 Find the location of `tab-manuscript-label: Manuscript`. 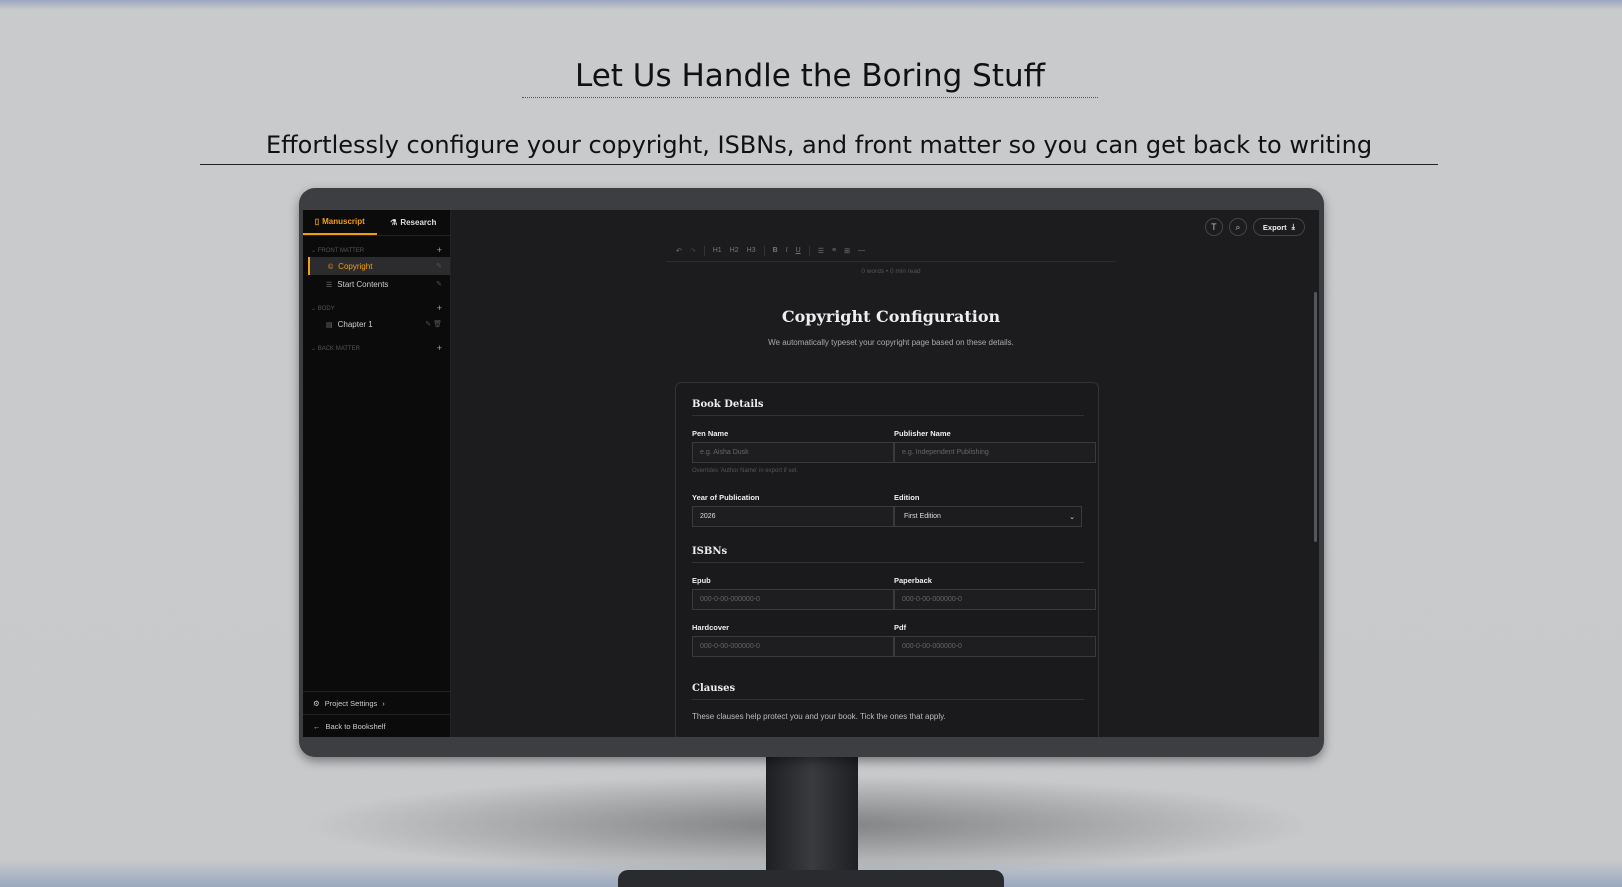

tab-manuscript-label: Manuscript is located at coordinates (343, 221).